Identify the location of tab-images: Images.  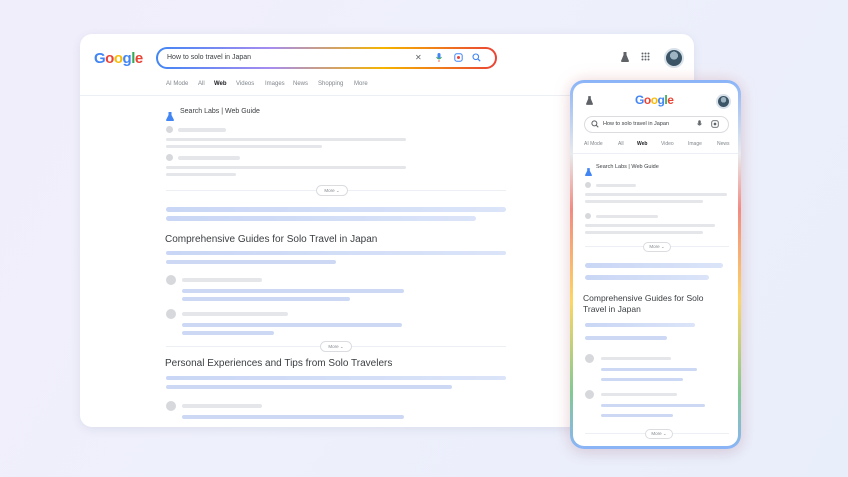
(275, 84).